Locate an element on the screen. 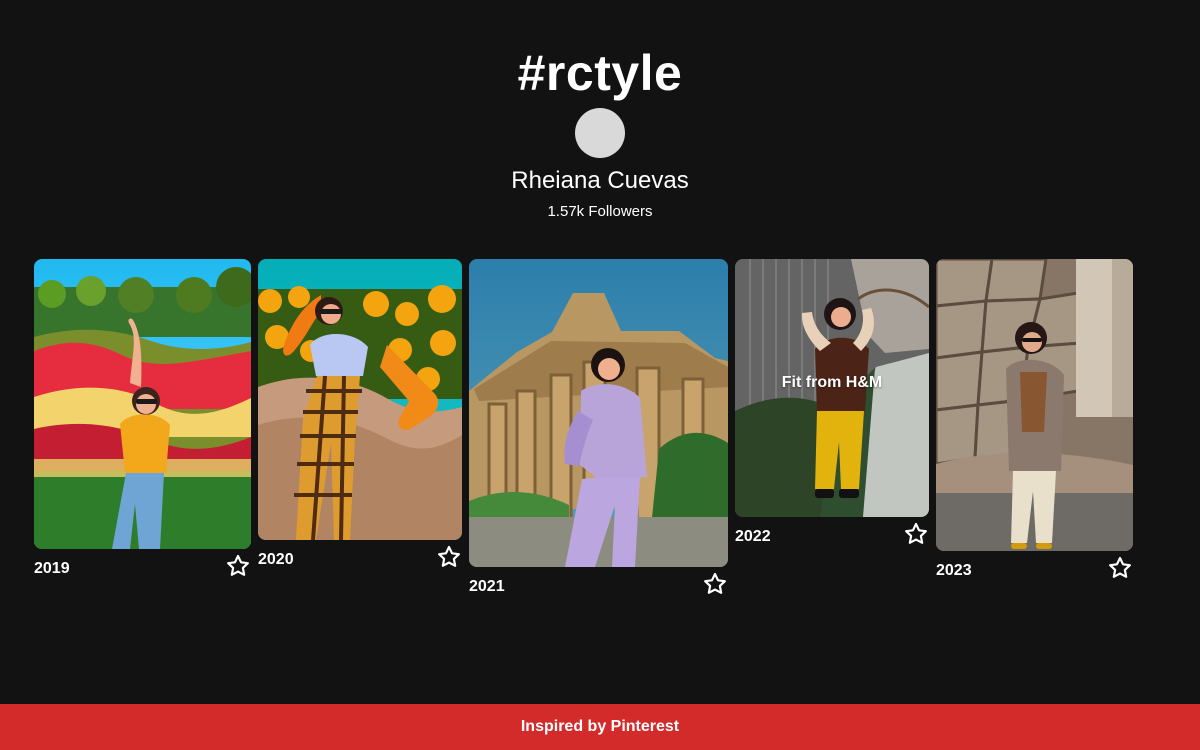 The width and height of the screenshot is (1200, 750). pin-meta-2020: 2020 is located at coordinates (360, 558).